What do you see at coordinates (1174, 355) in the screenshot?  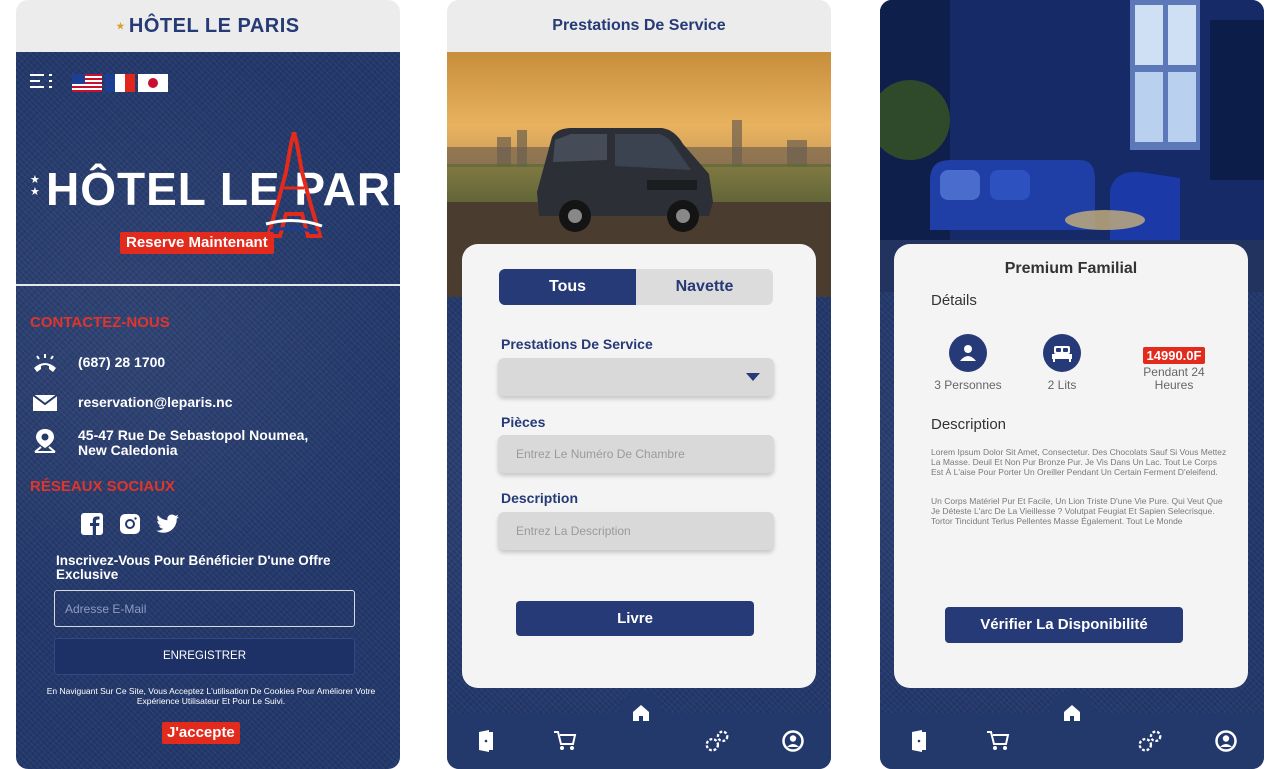 I see `price-badge: 14990.0F` at bounding box center [1174, 355].